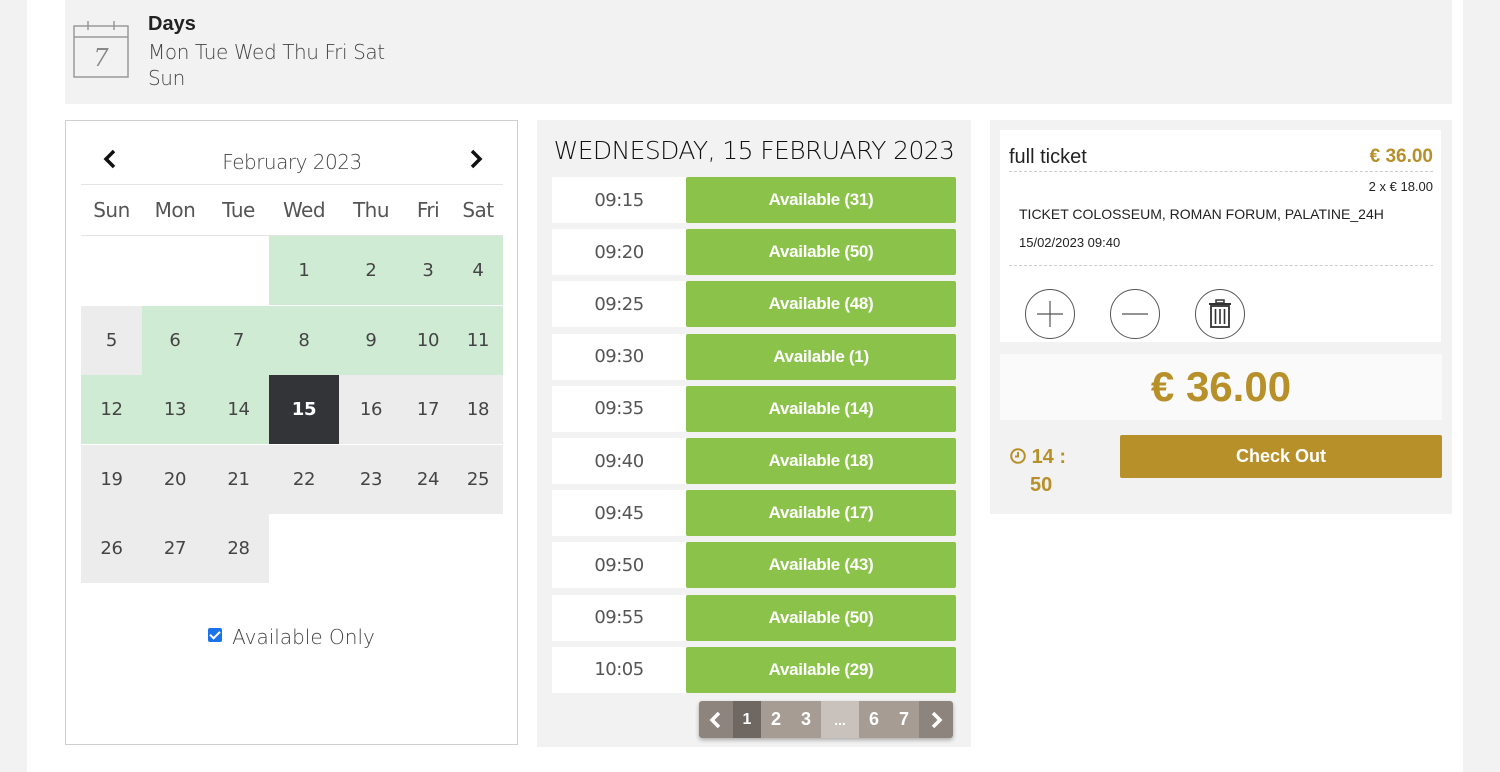 The image size is (1500, 772). I want to click on calendar-day: 3, so click(428, 270).